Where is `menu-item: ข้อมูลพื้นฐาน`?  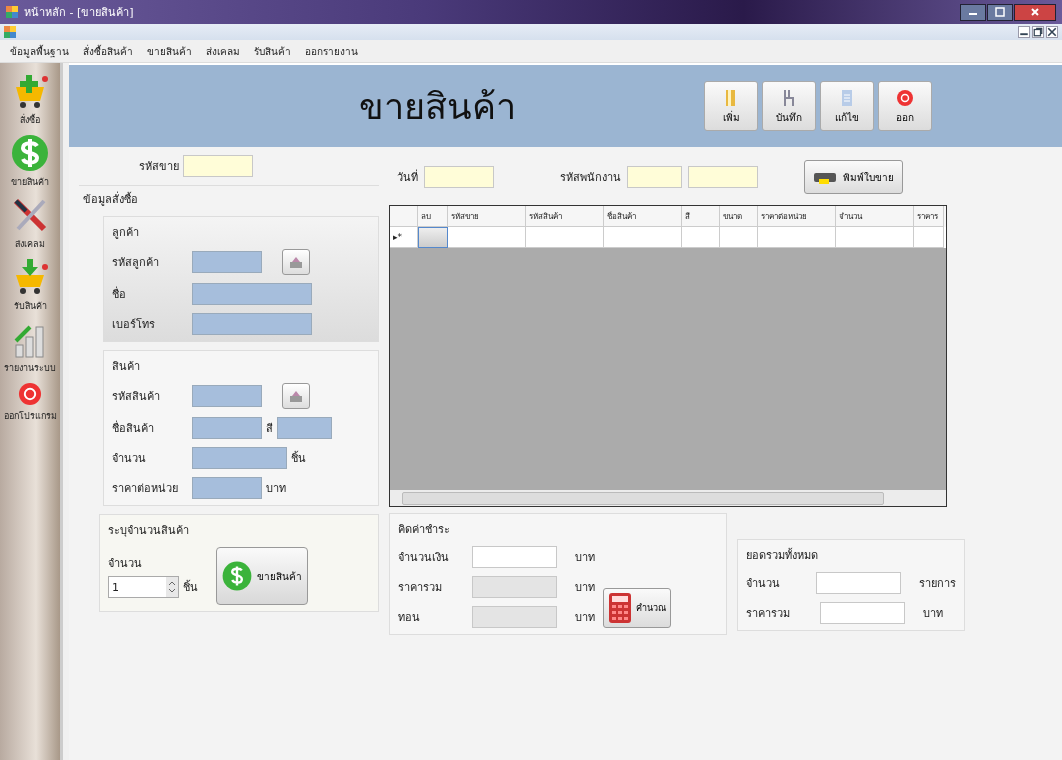
menu-item: ข้อมูลพื้นฐาน is located at coordinates (39, 51).